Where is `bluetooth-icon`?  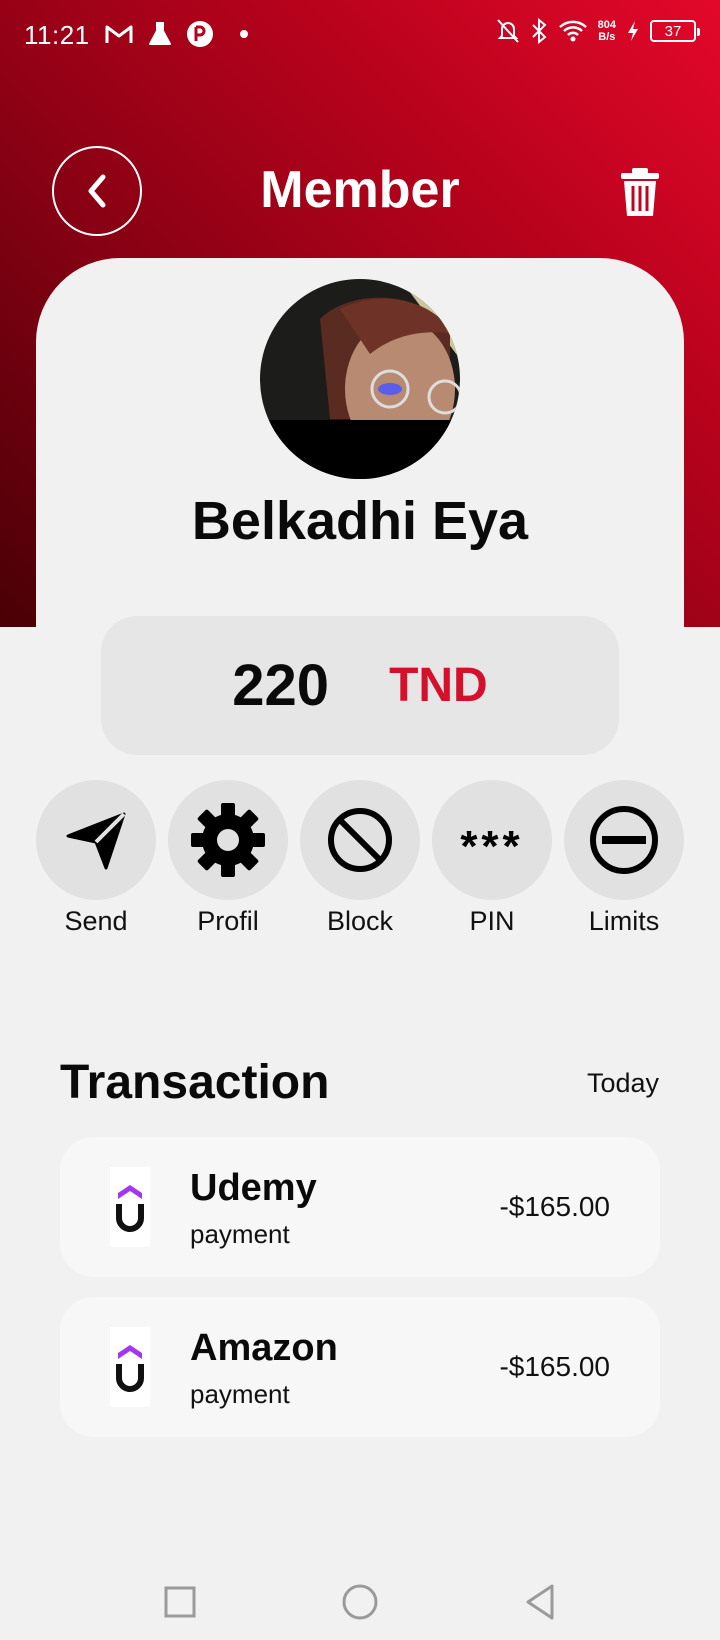
bluetooth-icon is located at coordinates (539, 31).